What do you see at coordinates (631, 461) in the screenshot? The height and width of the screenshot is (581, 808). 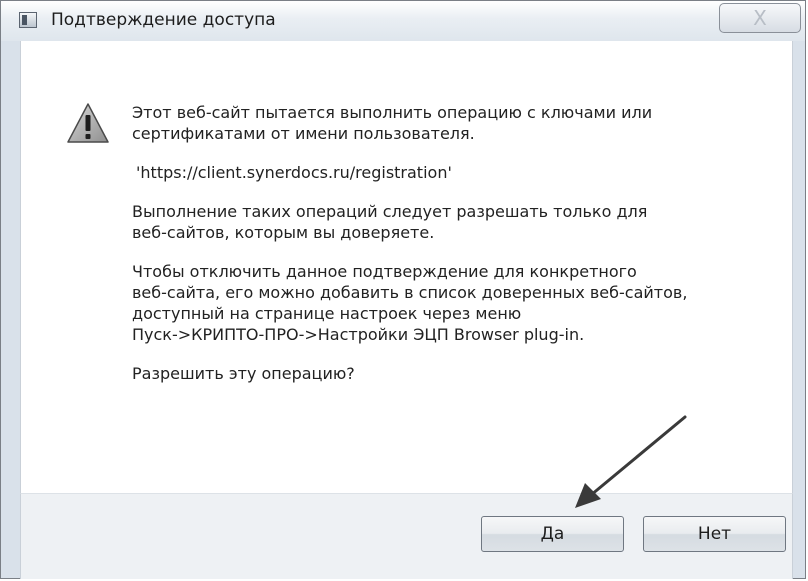 I see `pointer-arrow-icon` at bounding box center [631, 461].